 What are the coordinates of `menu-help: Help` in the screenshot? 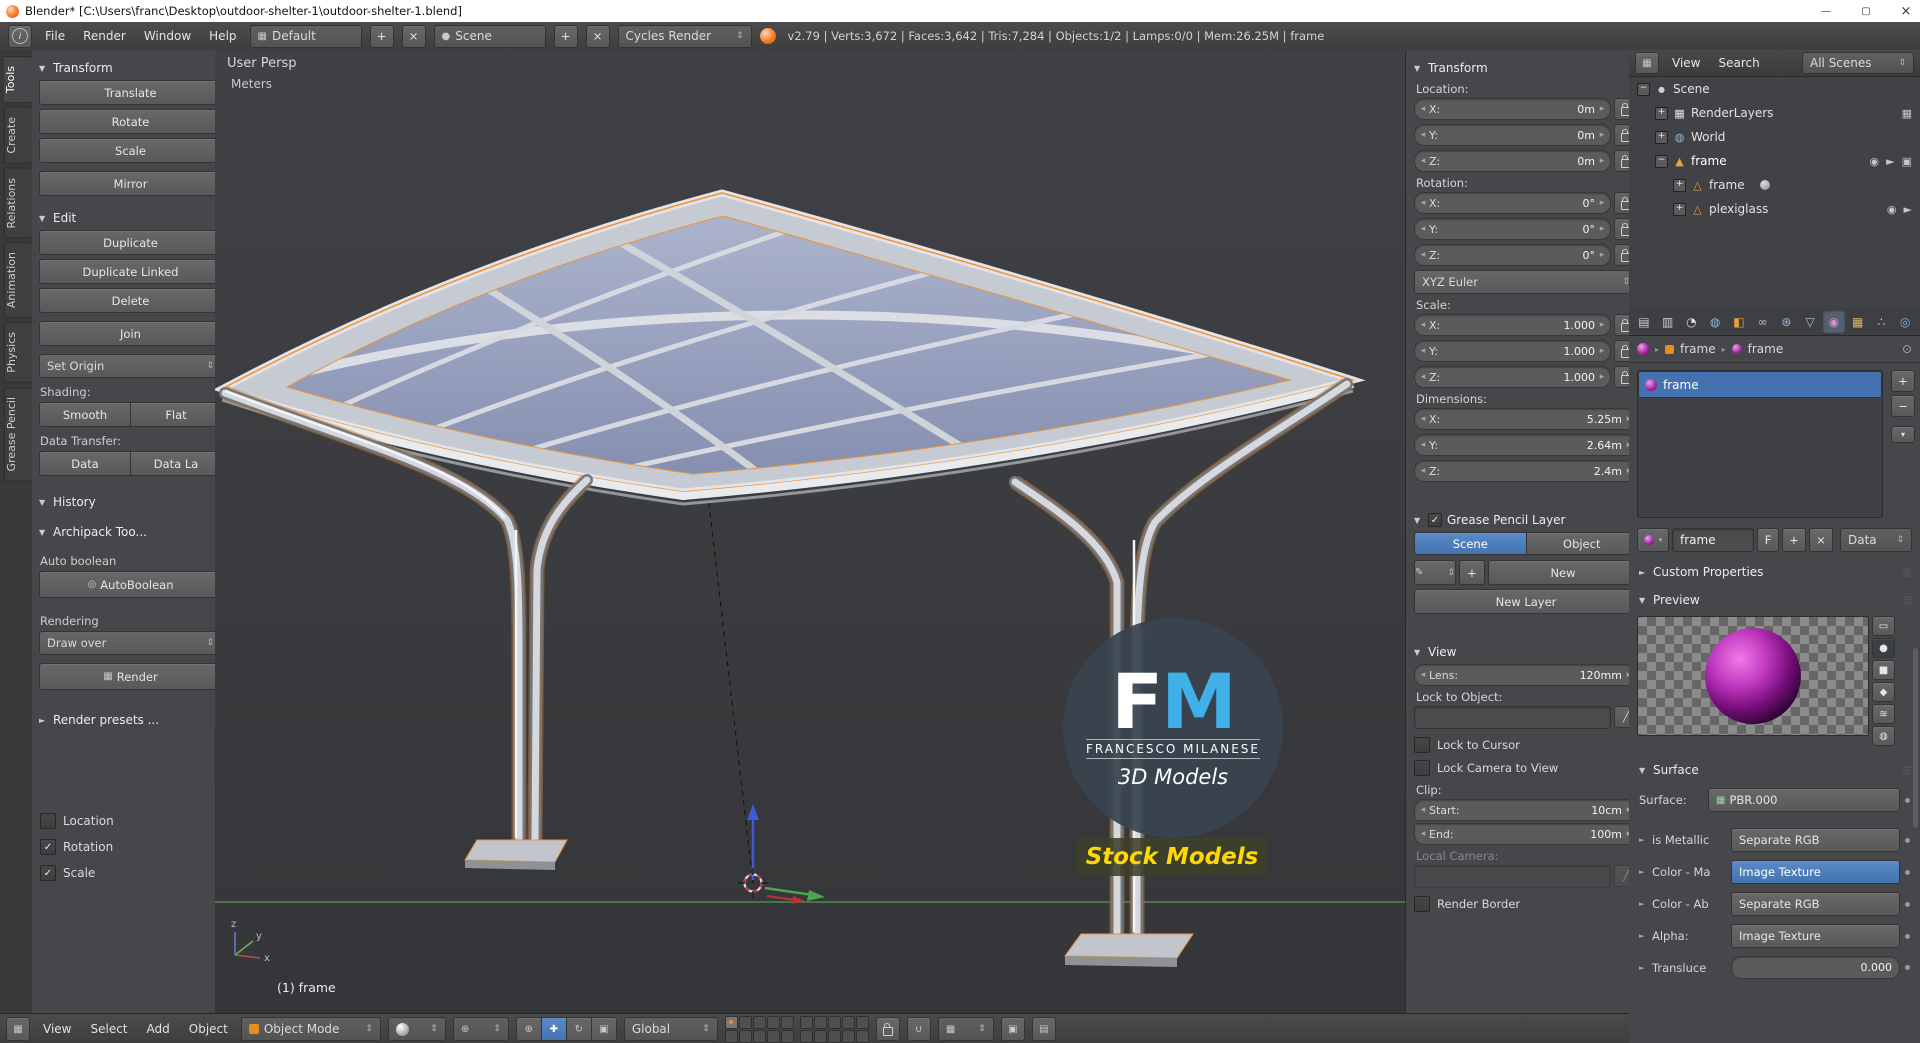 It's located at (222, 36).